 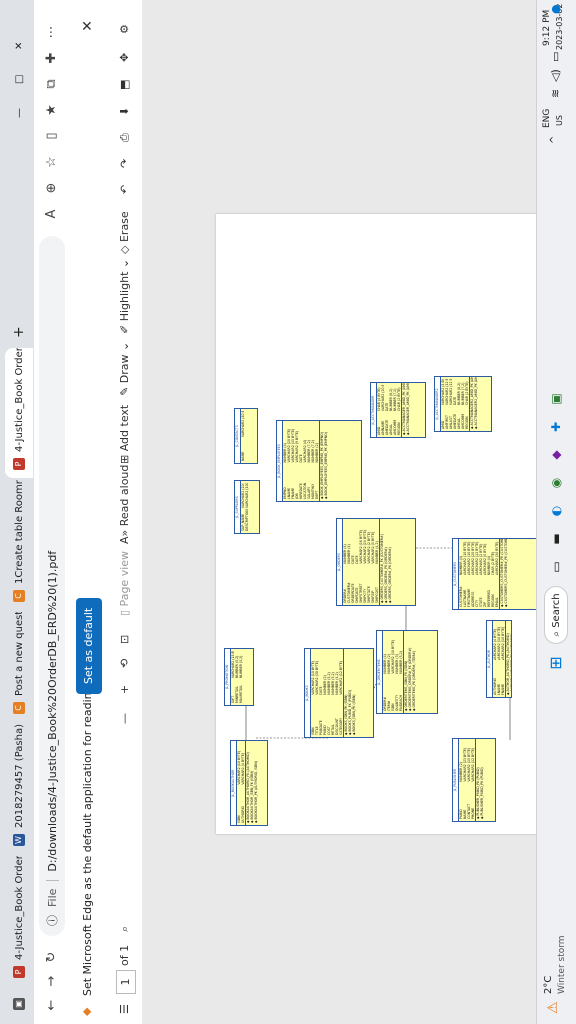 What do you see at coordinates (52, 957) in the screenshot?
I see `refresh-icon: ↻` at bounding box center [52, 957].